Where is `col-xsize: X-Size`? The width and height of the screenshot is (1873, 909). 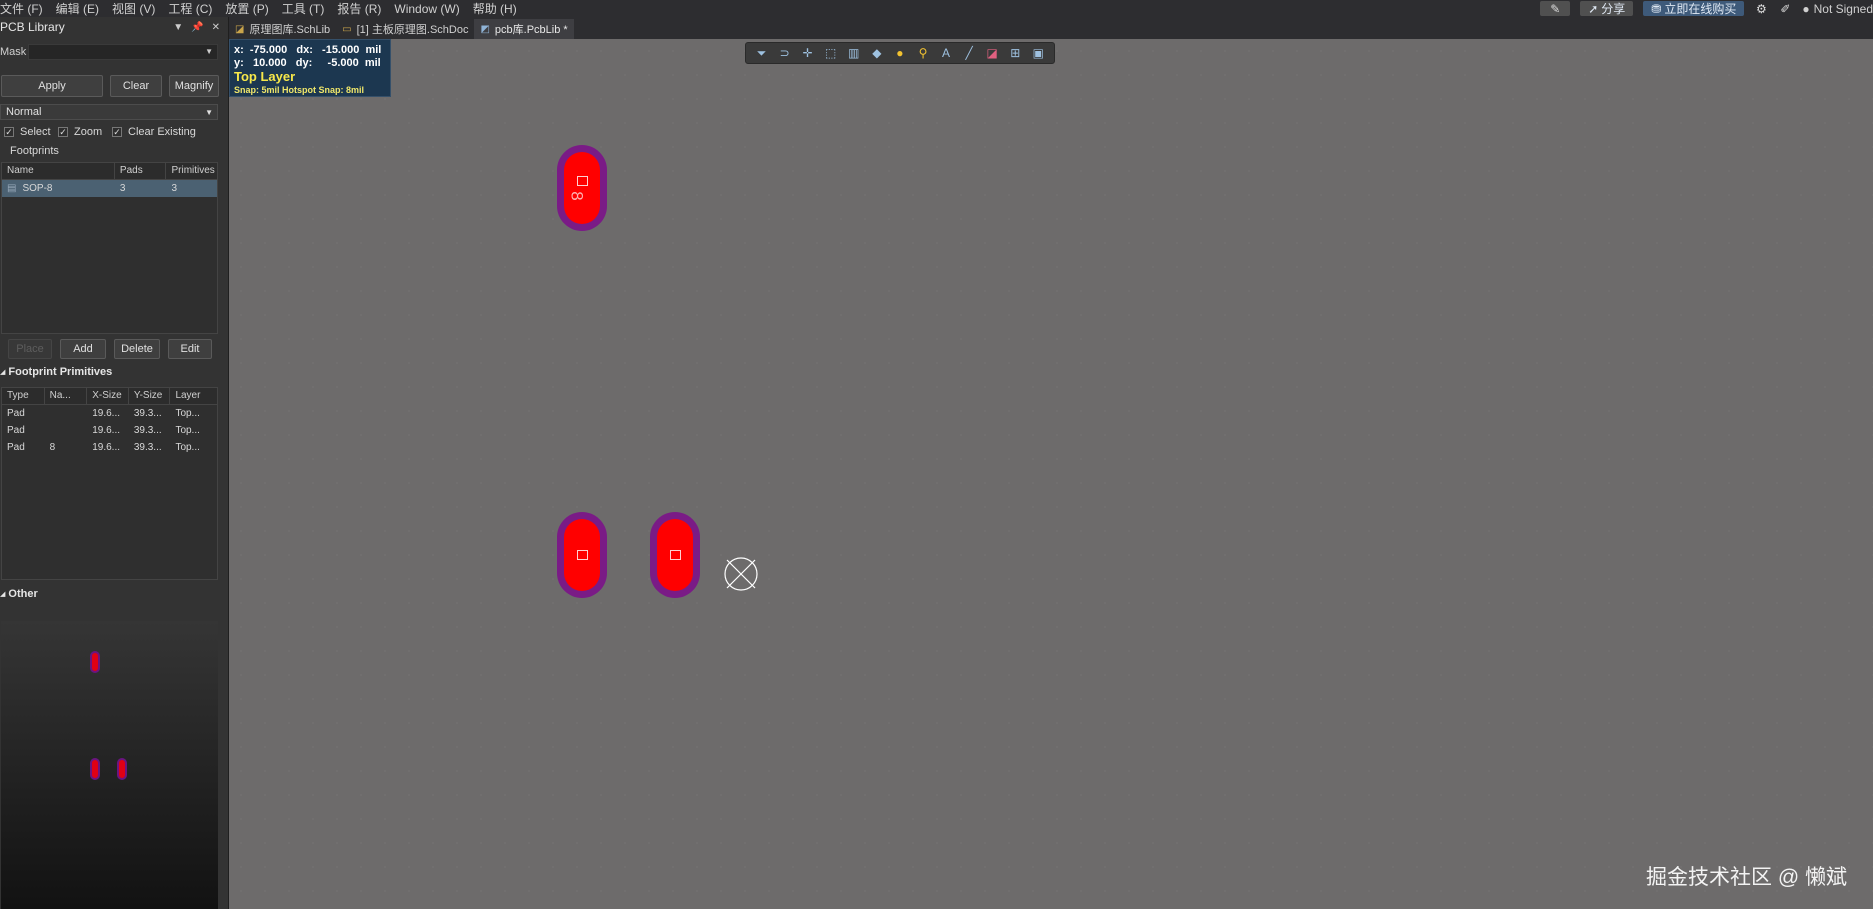
col-xsize: X-Size is located at coordinates (108, 396).